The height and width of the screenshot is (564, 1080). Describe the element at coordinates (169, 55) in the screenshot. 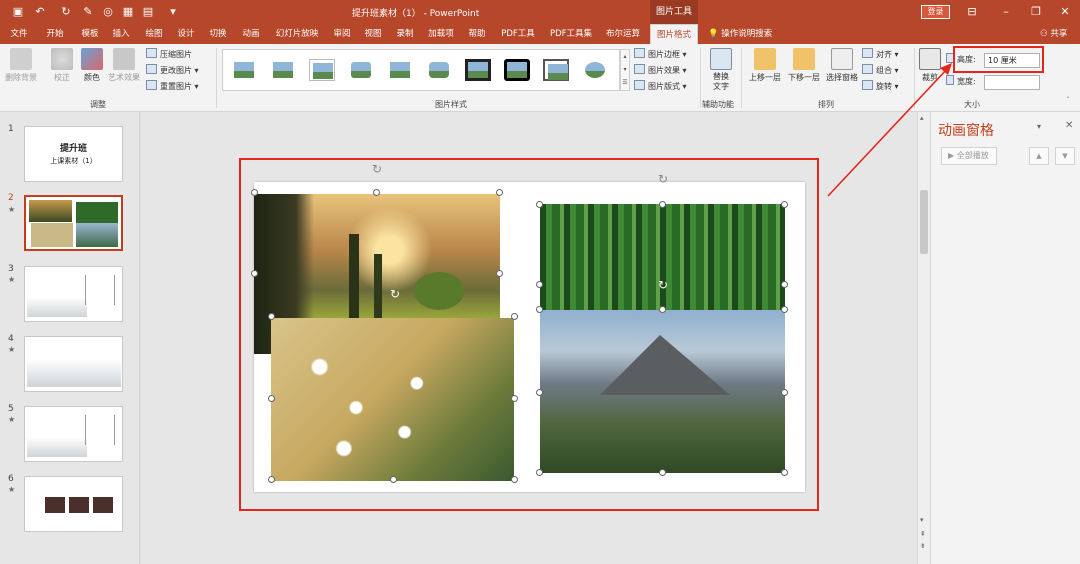

I see `compress-pictures-button: 压缩图片` at that location.